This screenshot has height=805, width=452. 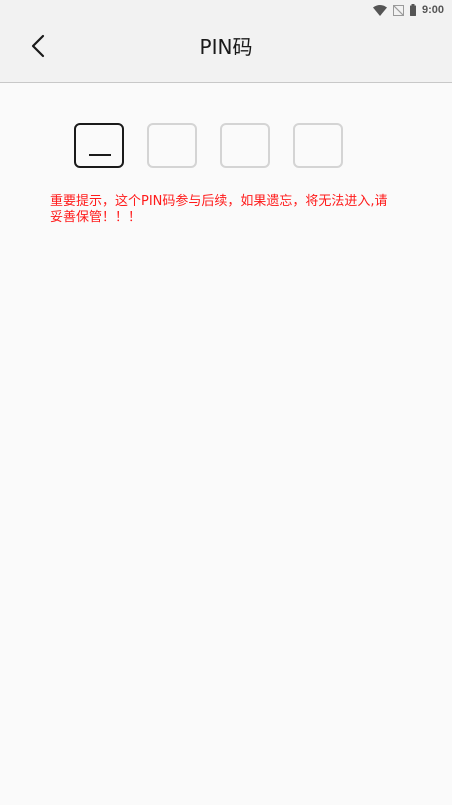 What do you see at coordinates (219, 209) in the screenshot?
I see `warning-text: 重要提示，这个PIN码参与后续，如果遗忘，将无法进入,请妥善保管！！！` at bounding box center [219, 209].